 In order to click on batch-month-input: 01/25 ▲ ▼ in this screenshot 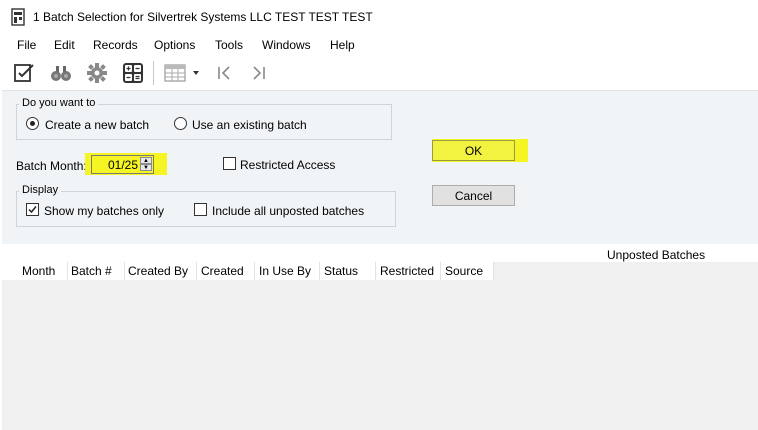, I will do `click(122, 164)`.